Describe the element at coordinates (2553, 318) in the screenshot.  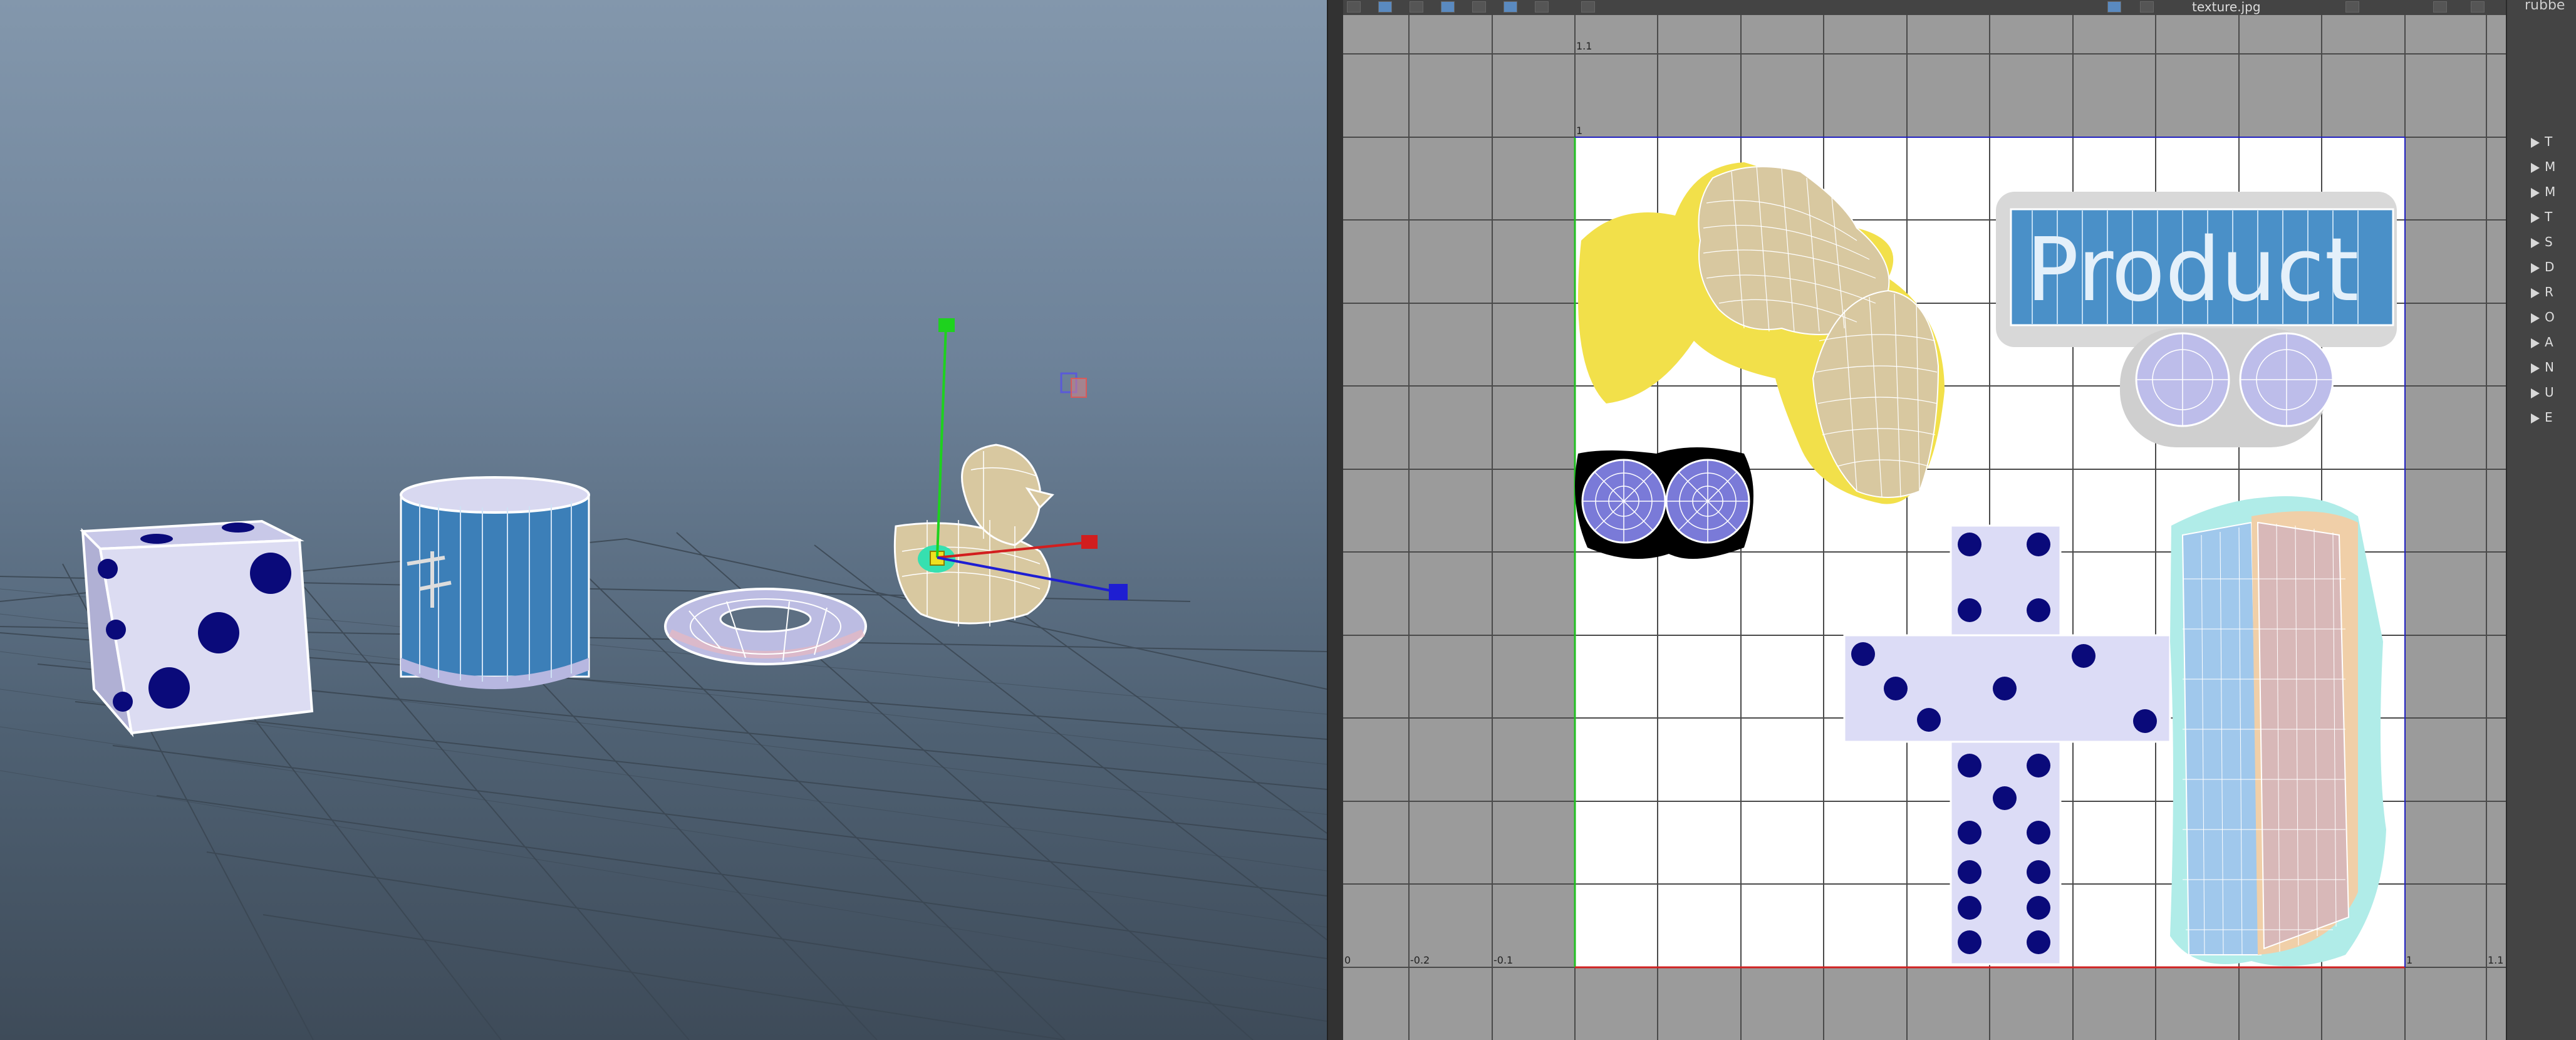
I see `attr-section: O` at that location.